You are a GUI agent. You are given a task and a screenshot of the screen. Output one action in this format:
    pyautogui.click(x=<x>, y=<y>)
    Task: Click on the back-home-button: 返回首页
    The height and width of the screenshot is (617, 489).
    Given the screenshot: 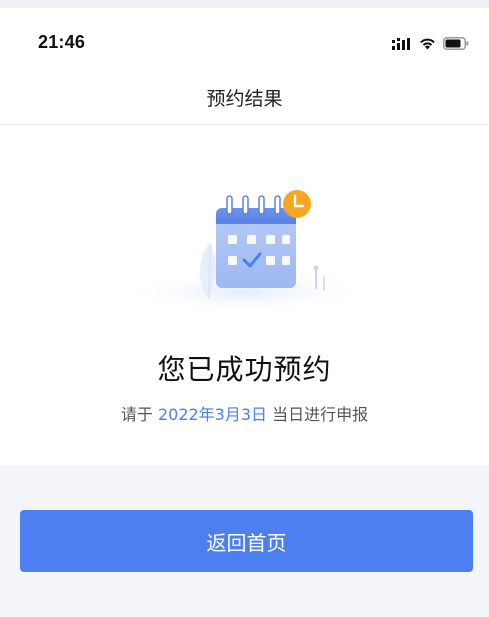 What is the action you would take?
    pyautogui.click(x=246, y=541)
    